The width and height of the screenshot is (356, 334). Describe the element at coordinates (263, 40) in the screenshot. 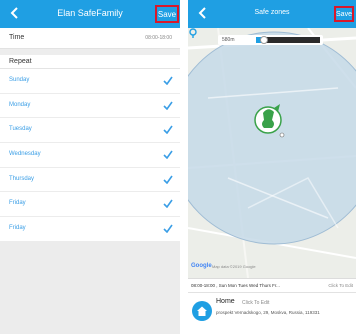

I see `radius-thumb` at that location.